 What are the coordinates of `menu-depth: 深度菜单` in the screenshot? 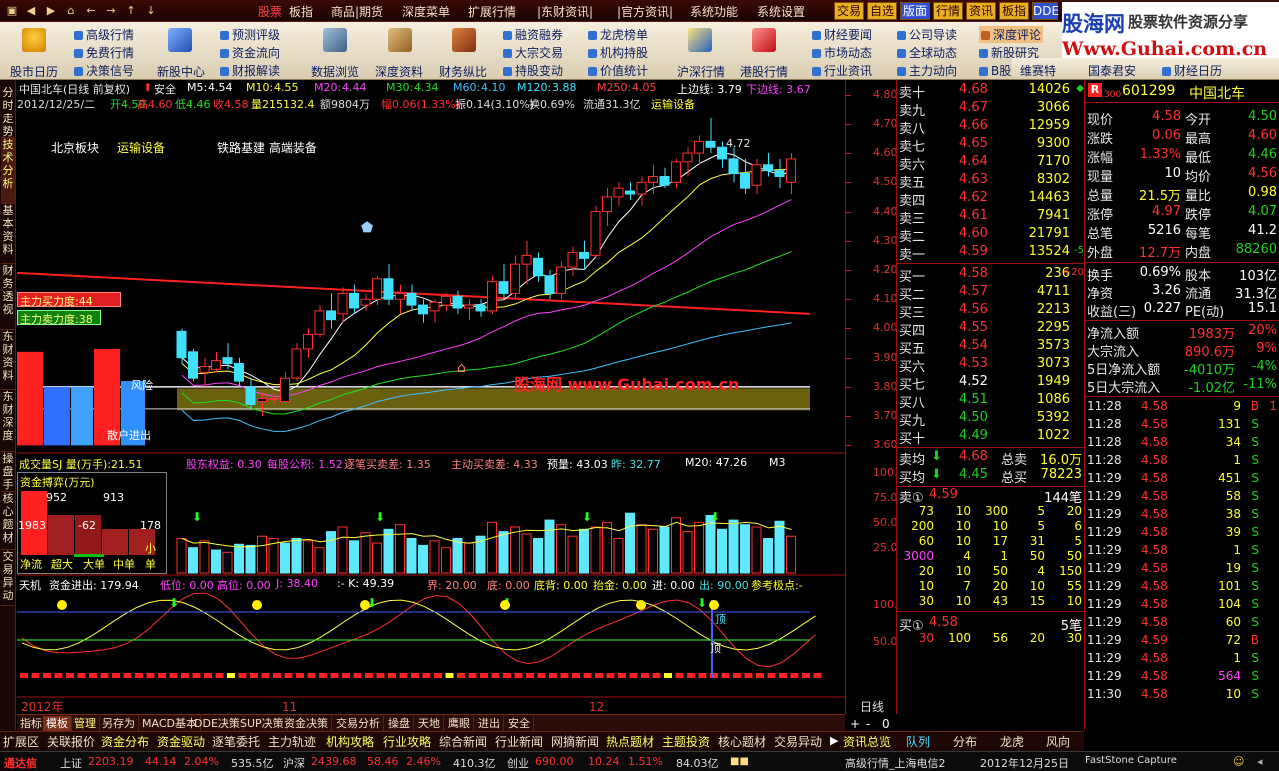 It's located at (426, 11).